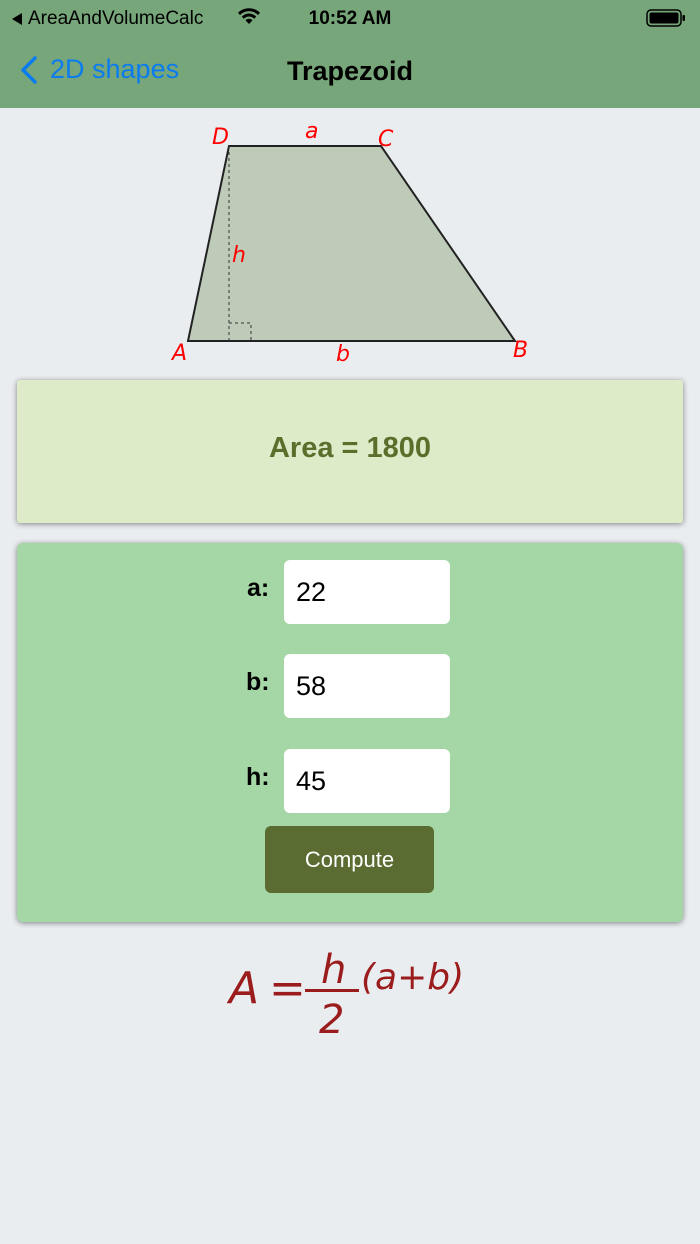 This screenshot has height=1244, width=700. Describe the element at coordinates (333, 970) in the screenshot. I see `formula-numerator: h` at that location.